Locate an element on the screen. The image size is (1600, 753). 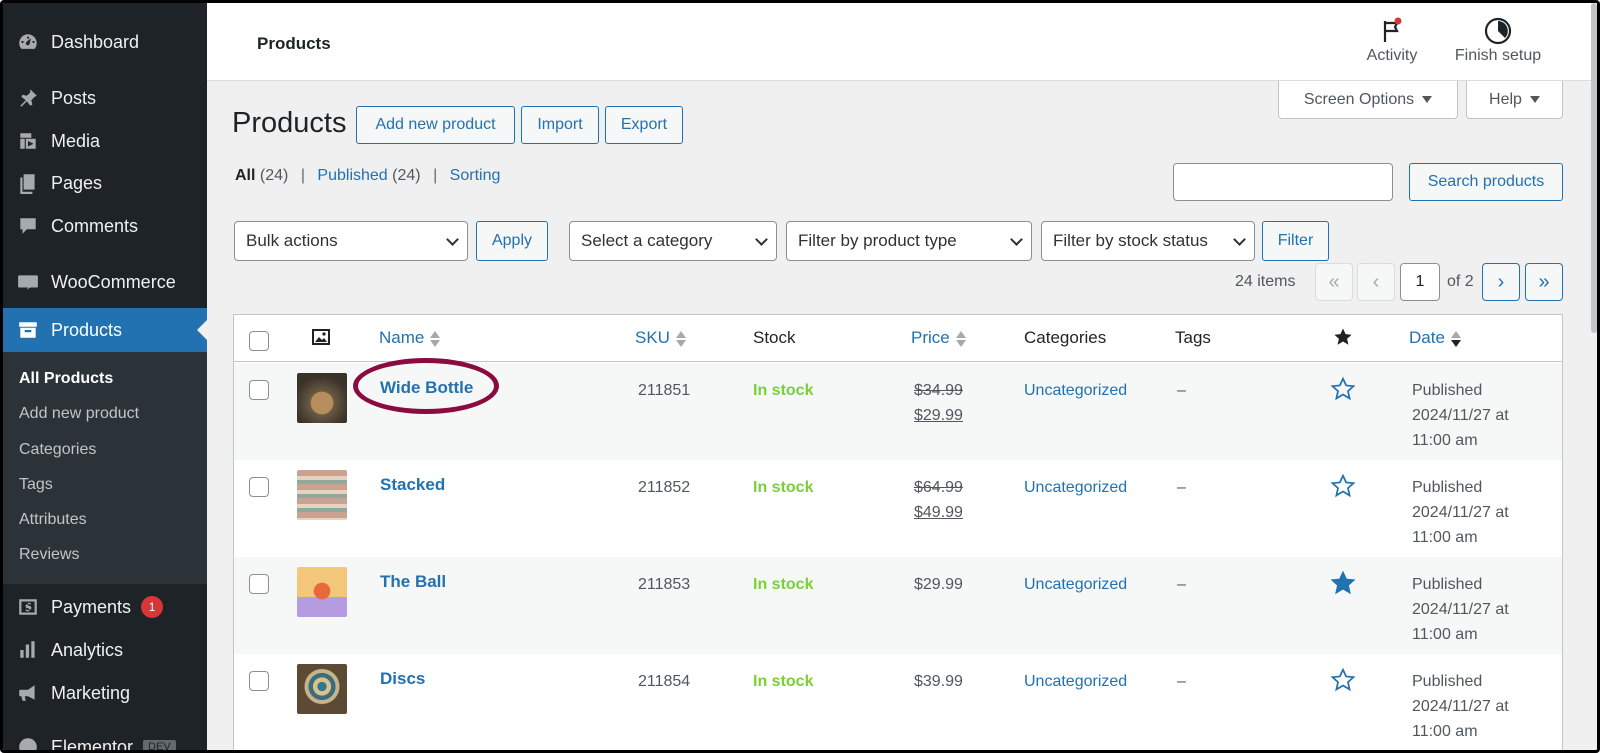
sidebar-item-label: Posts is located at coordinates (74, 97).